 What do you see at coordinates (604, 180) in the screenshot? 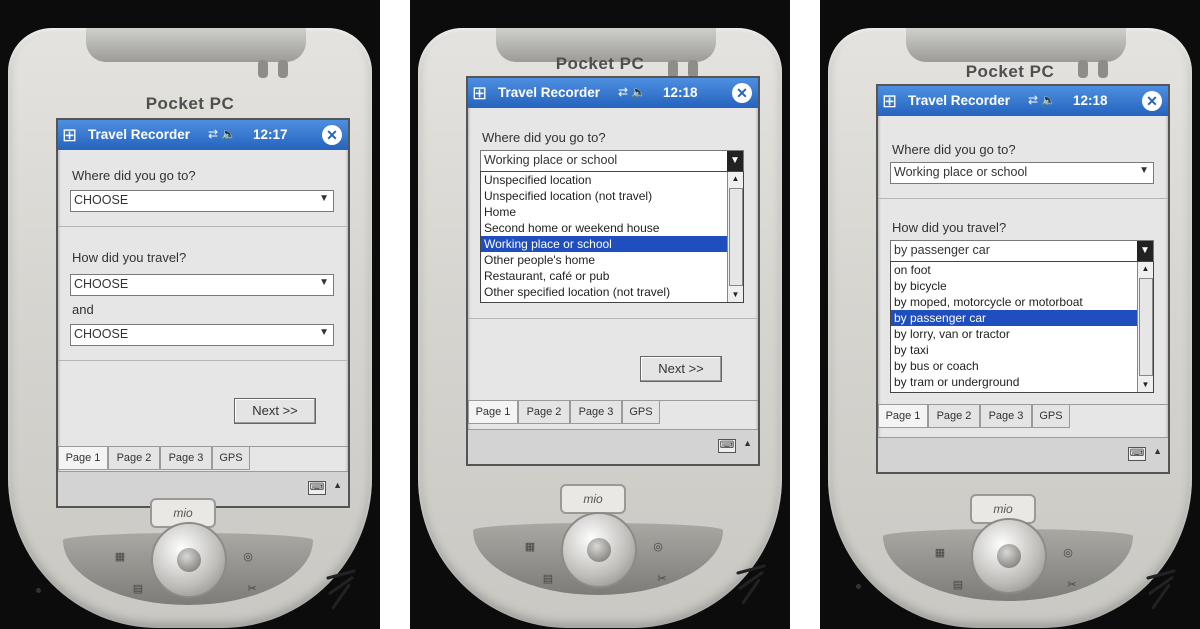
I see `dropdown-option: Unspecified location` at bounding box center [604, 180].